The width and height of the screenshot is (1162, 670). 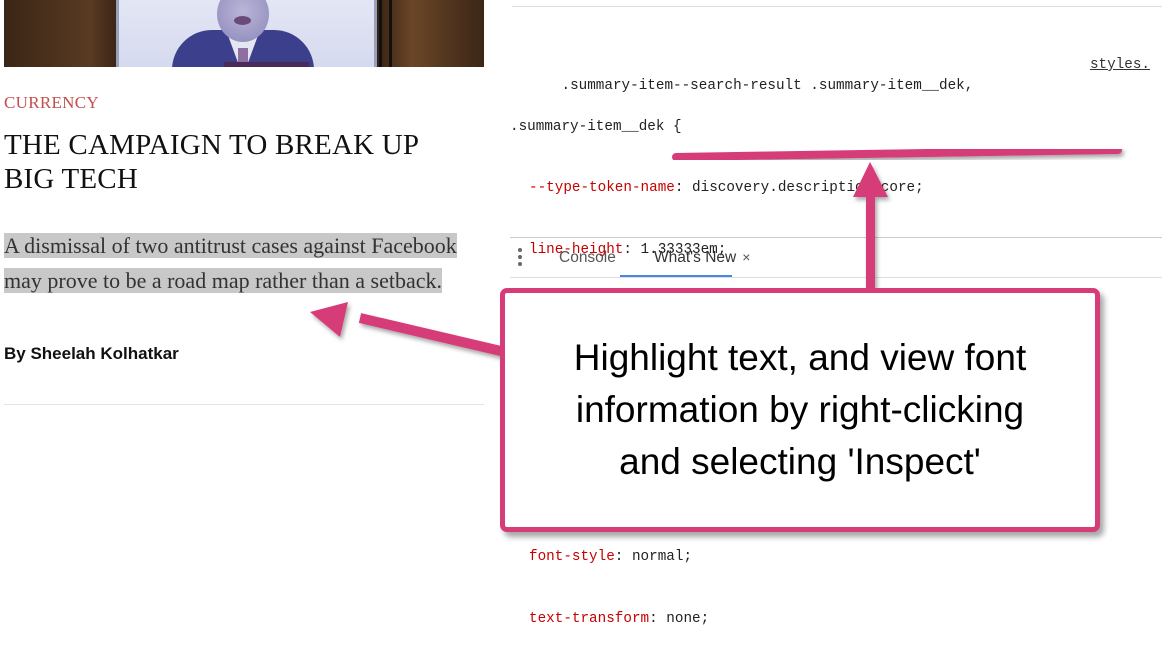 I want to click on tab-console: Console, so click(x=587, y=258).